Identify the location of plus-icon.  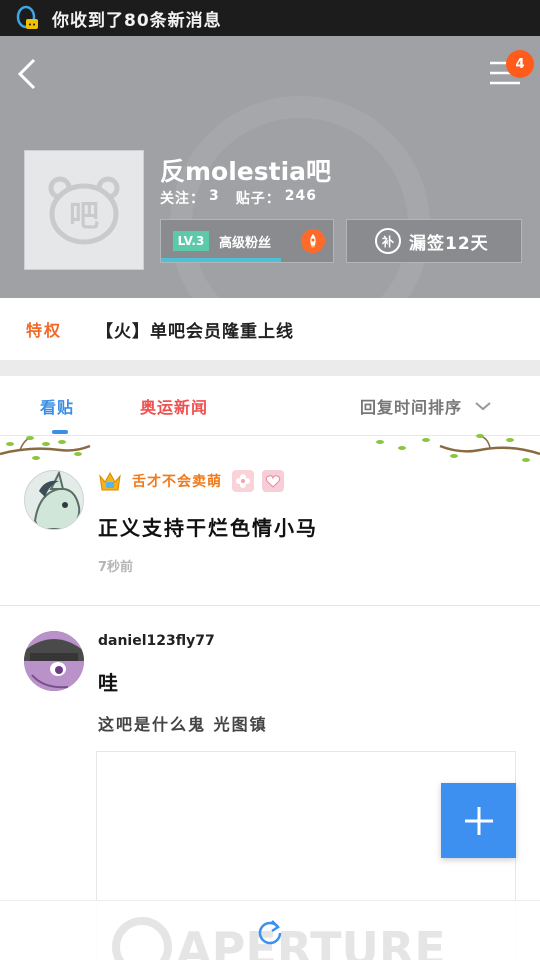
(478, 820).